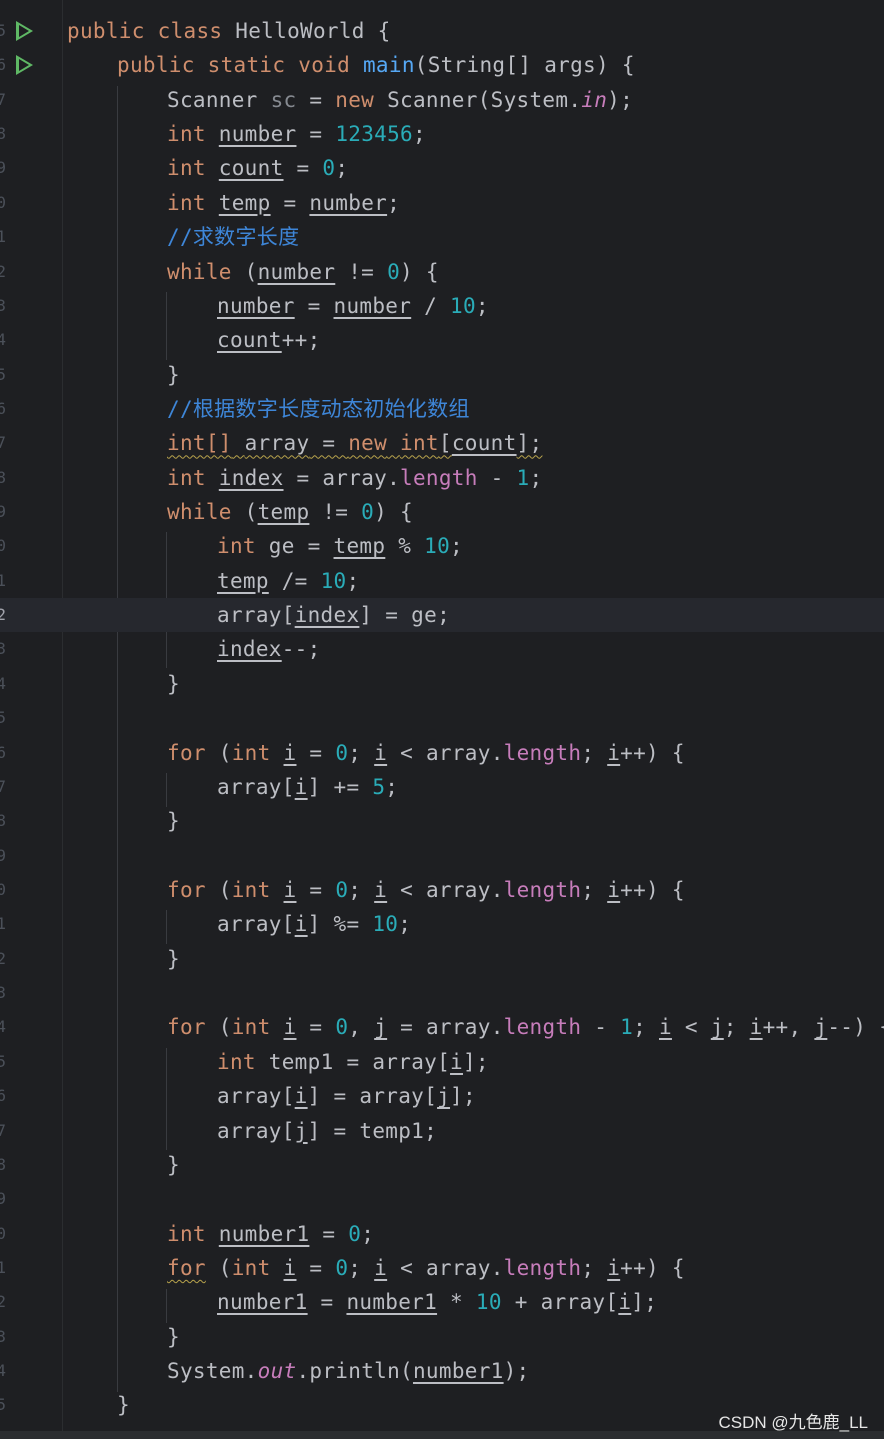 This screenshot has width=884, height=1439. Describe the element at coordinates (3, 340) in the screenshot. I see `line-number: 4` at that location.